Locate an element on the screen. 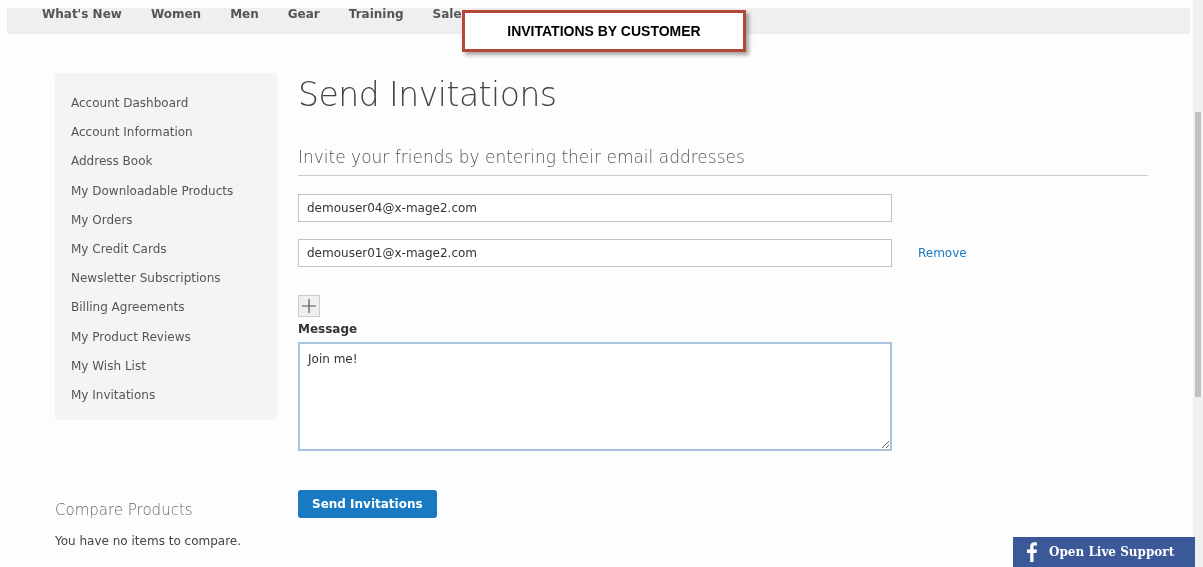 The height and width of the screenshot is (567, 1203). page-title: Send Invitations is located at coordinates (428, 95).